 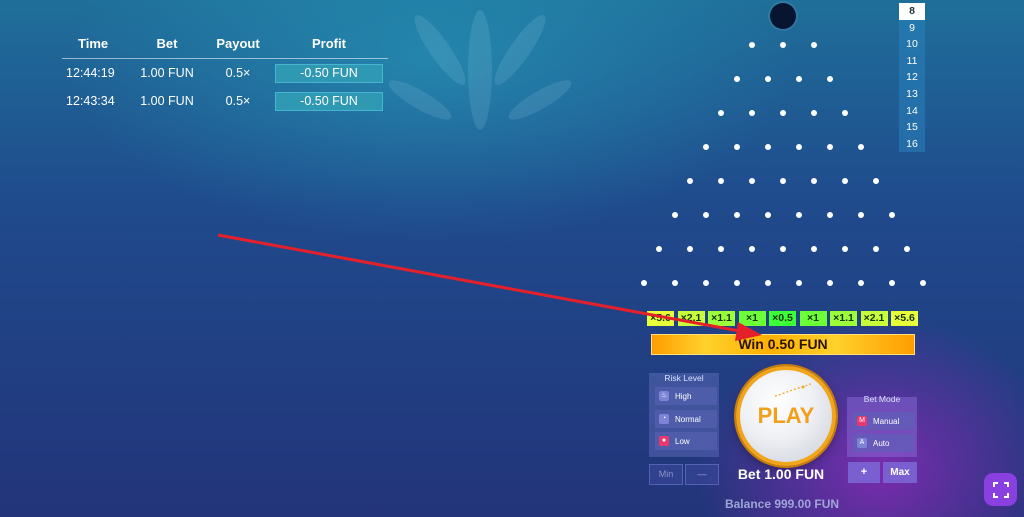 I want to click on multiplier-slot: ×0.5, so click(x=782, y=318).